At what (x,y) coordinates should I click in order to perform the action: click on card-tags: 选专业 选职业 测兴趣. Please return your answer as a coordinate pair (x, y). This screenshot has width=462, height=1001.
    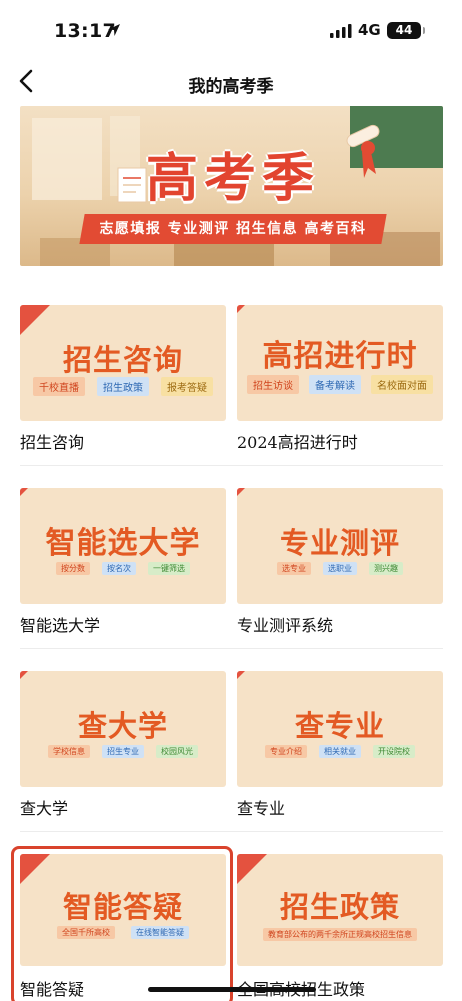
    Looking at the image, I should click on (340, 568).